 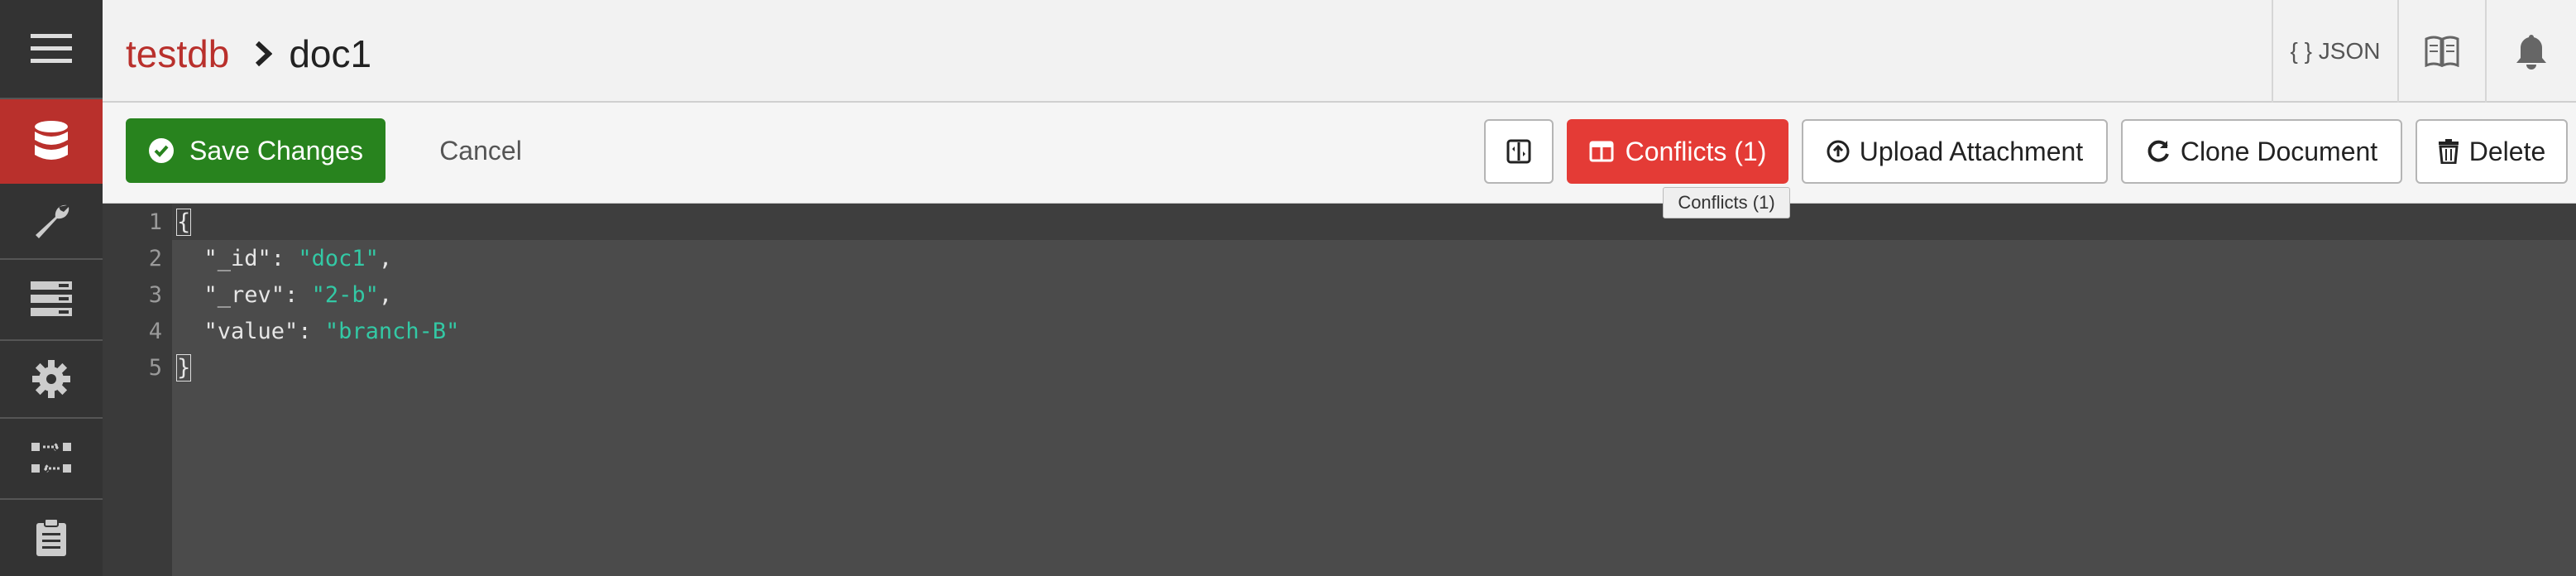 I want to click on sidebar-item-active-tasks, so click(x=51, y=300).